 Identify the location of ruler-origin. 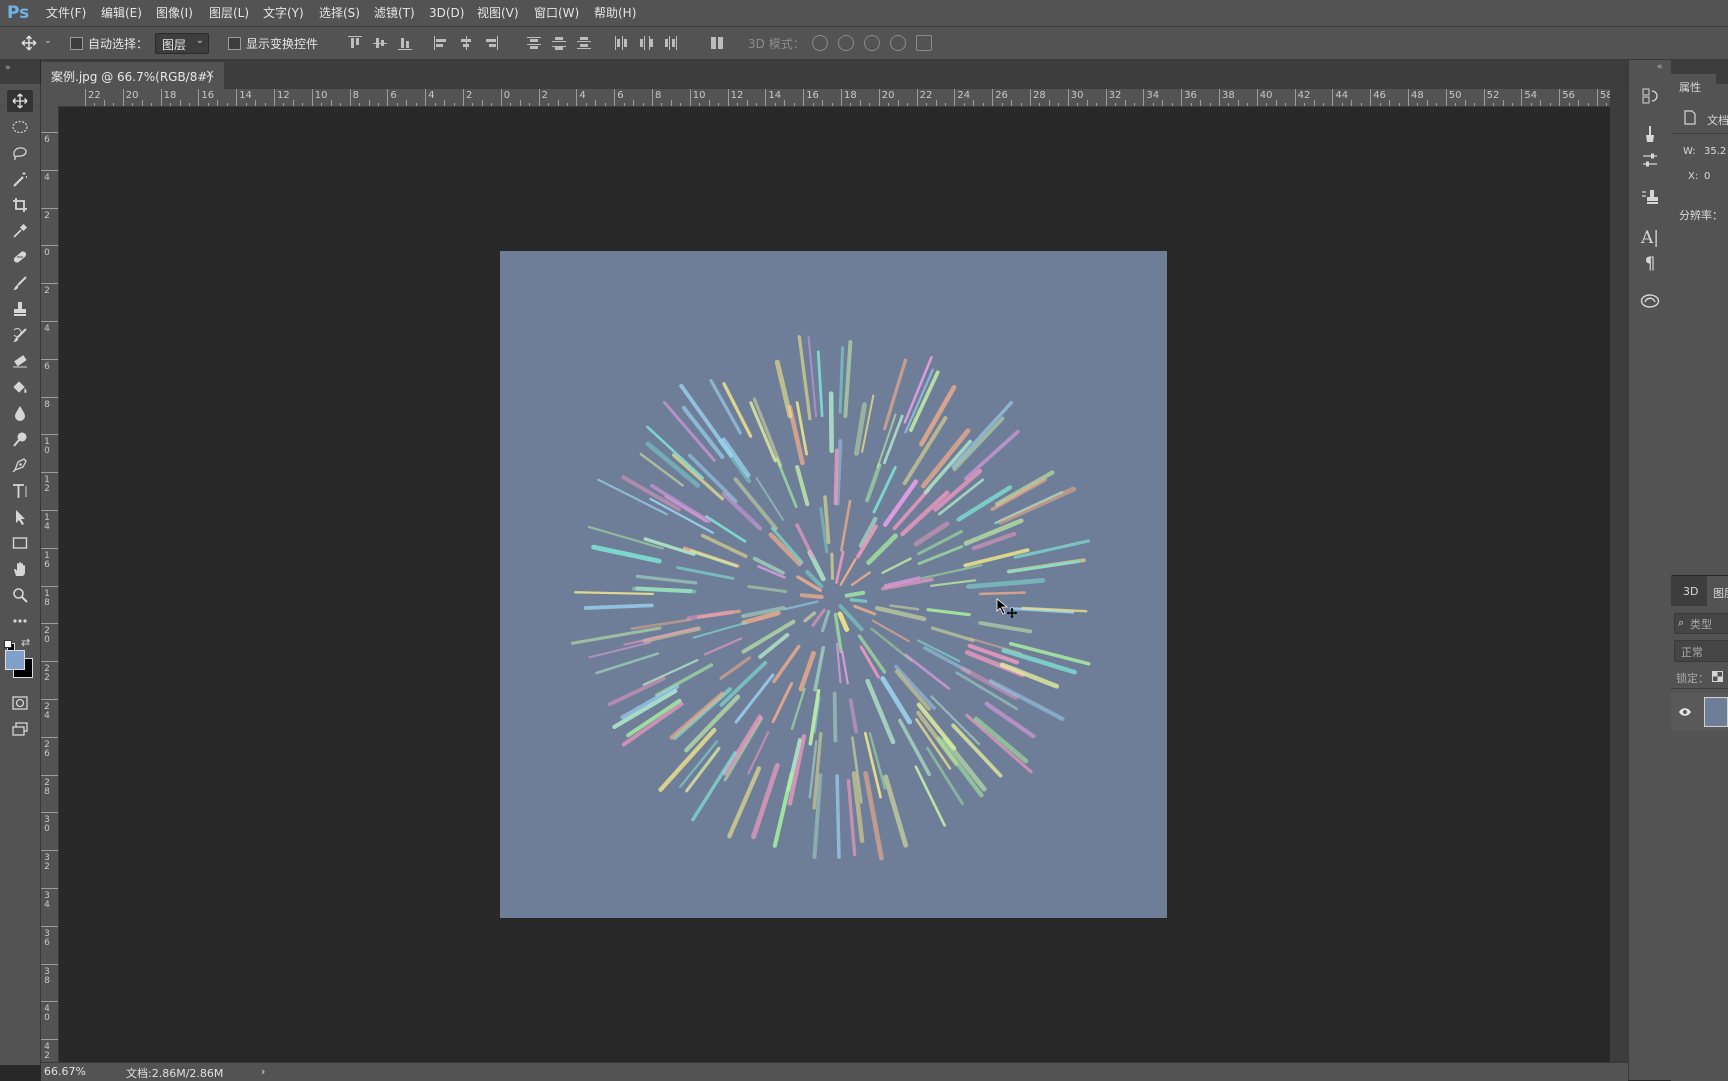
(50, 98).